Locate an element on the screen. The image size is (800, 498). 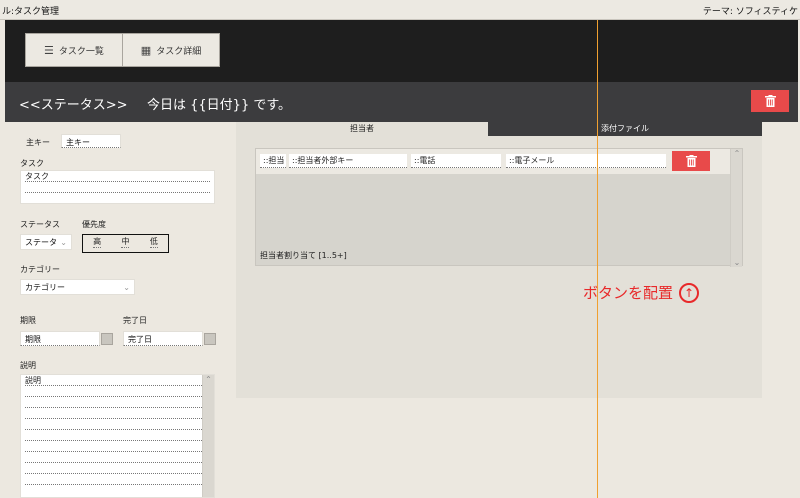
status-dropdown: ステータ ⌄ is located at coordinates (46, 242).